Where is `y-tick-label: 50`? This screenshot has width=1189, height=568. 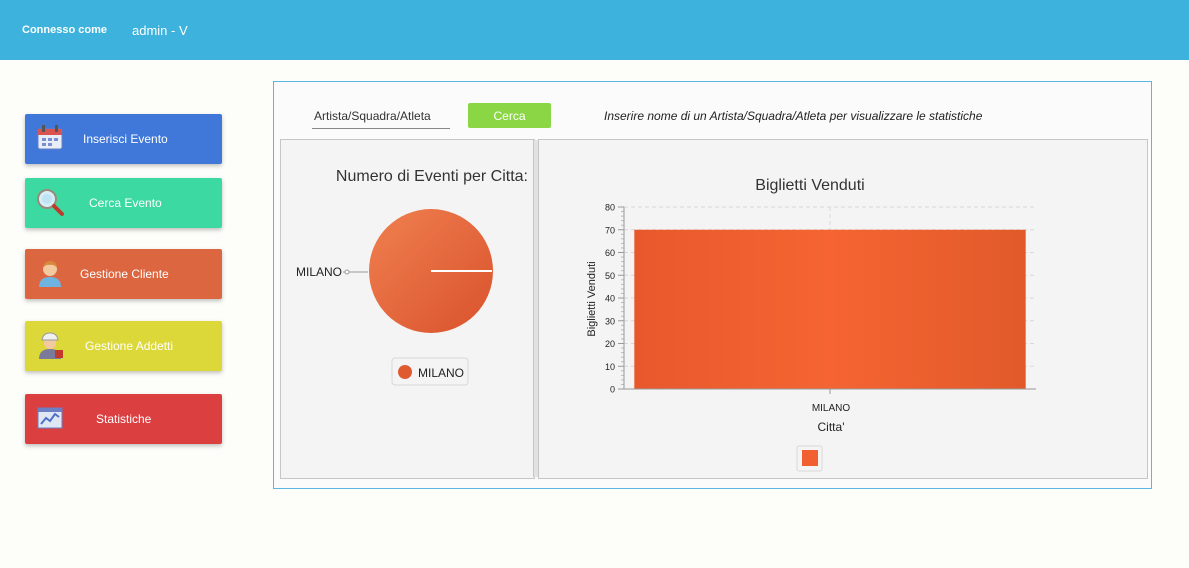
y-tick-label: 50 is located at coordinates (610, 276).